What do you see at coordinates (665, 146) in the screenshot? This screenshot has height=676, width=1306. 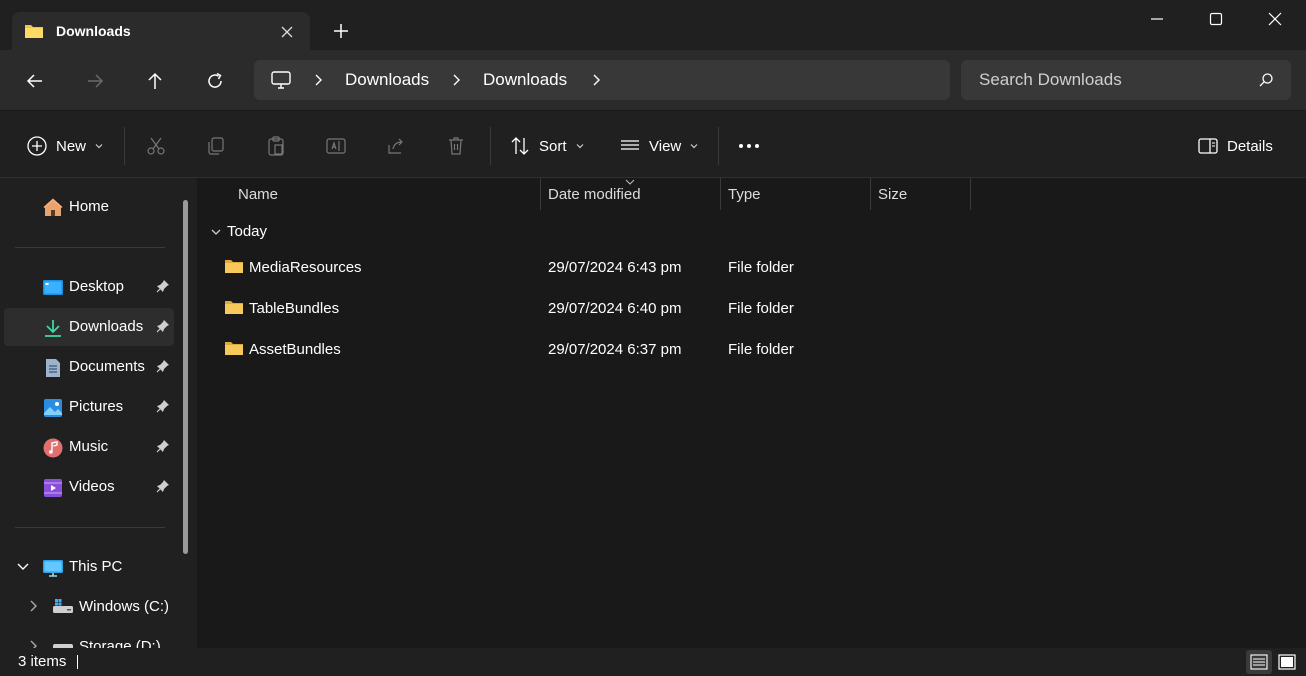 I see `view-label: View` at bounding box center [665, 146].